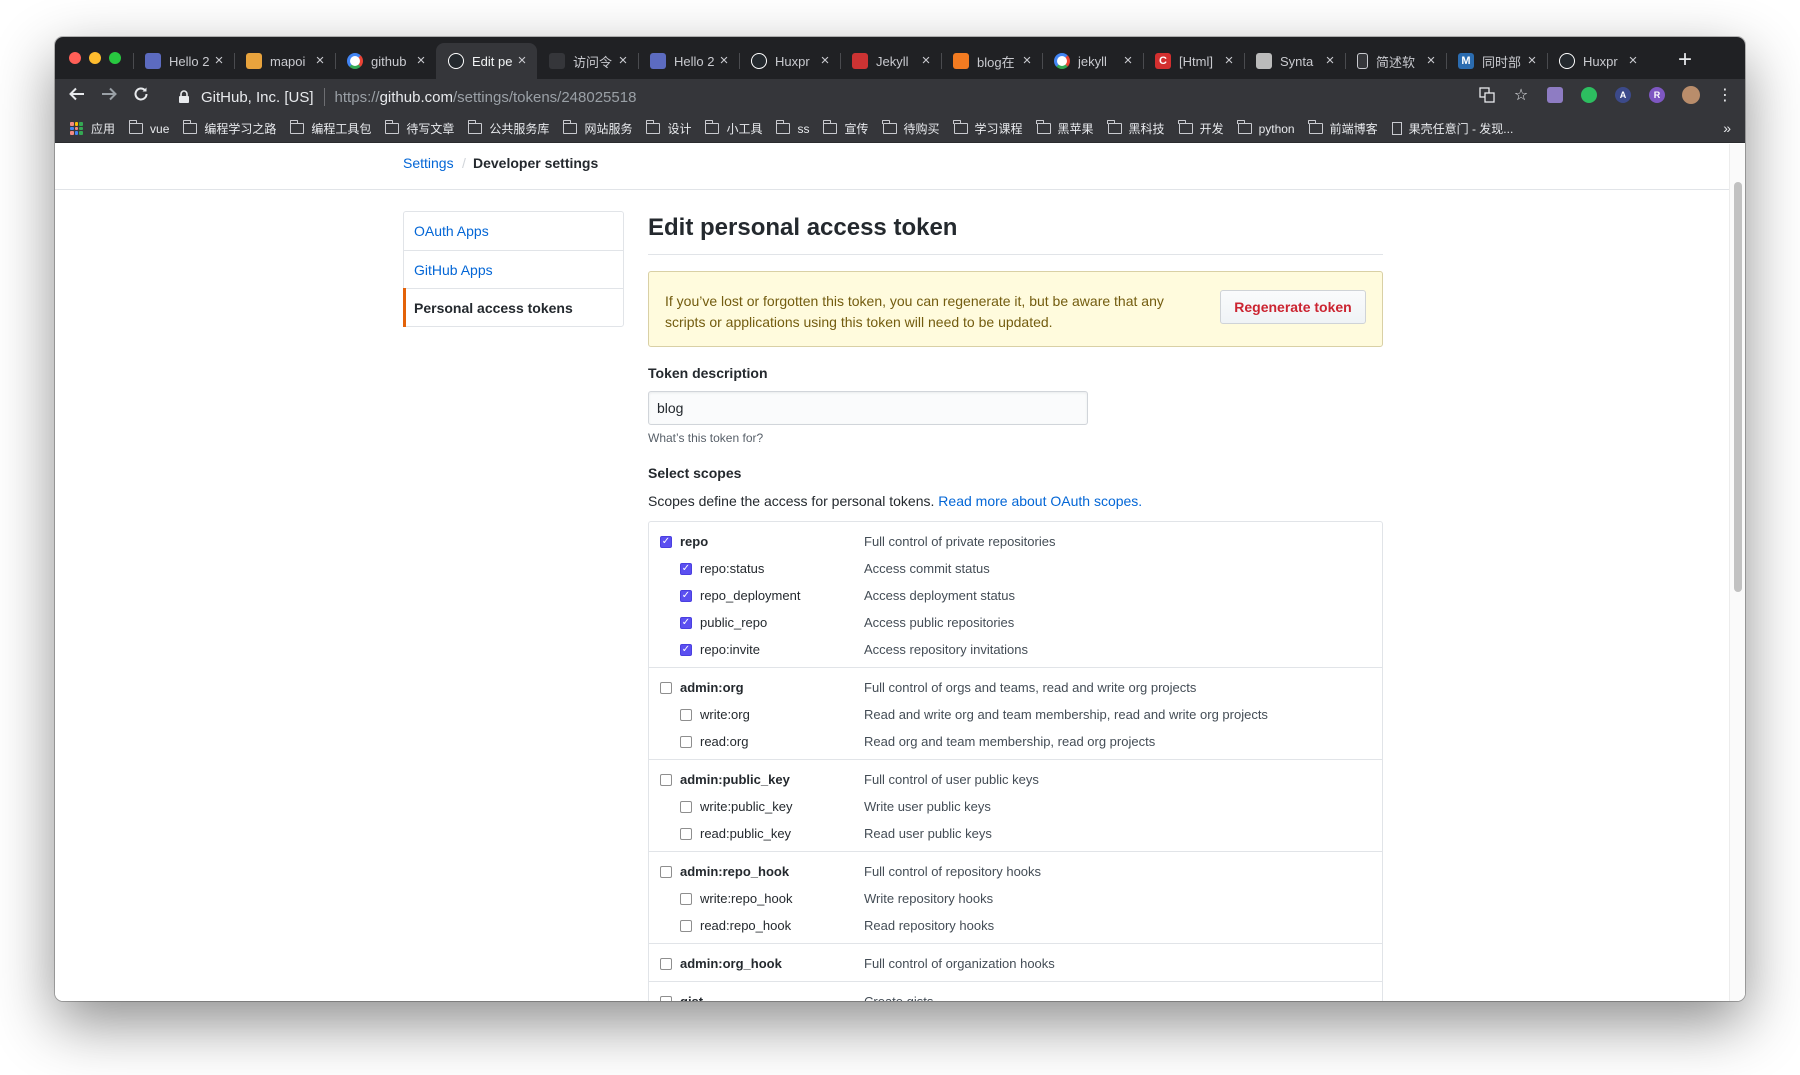  Describe the element at coordinates (229, 128) in the screenshot. I see `bookmark-item: 编程学习之路` at that location.